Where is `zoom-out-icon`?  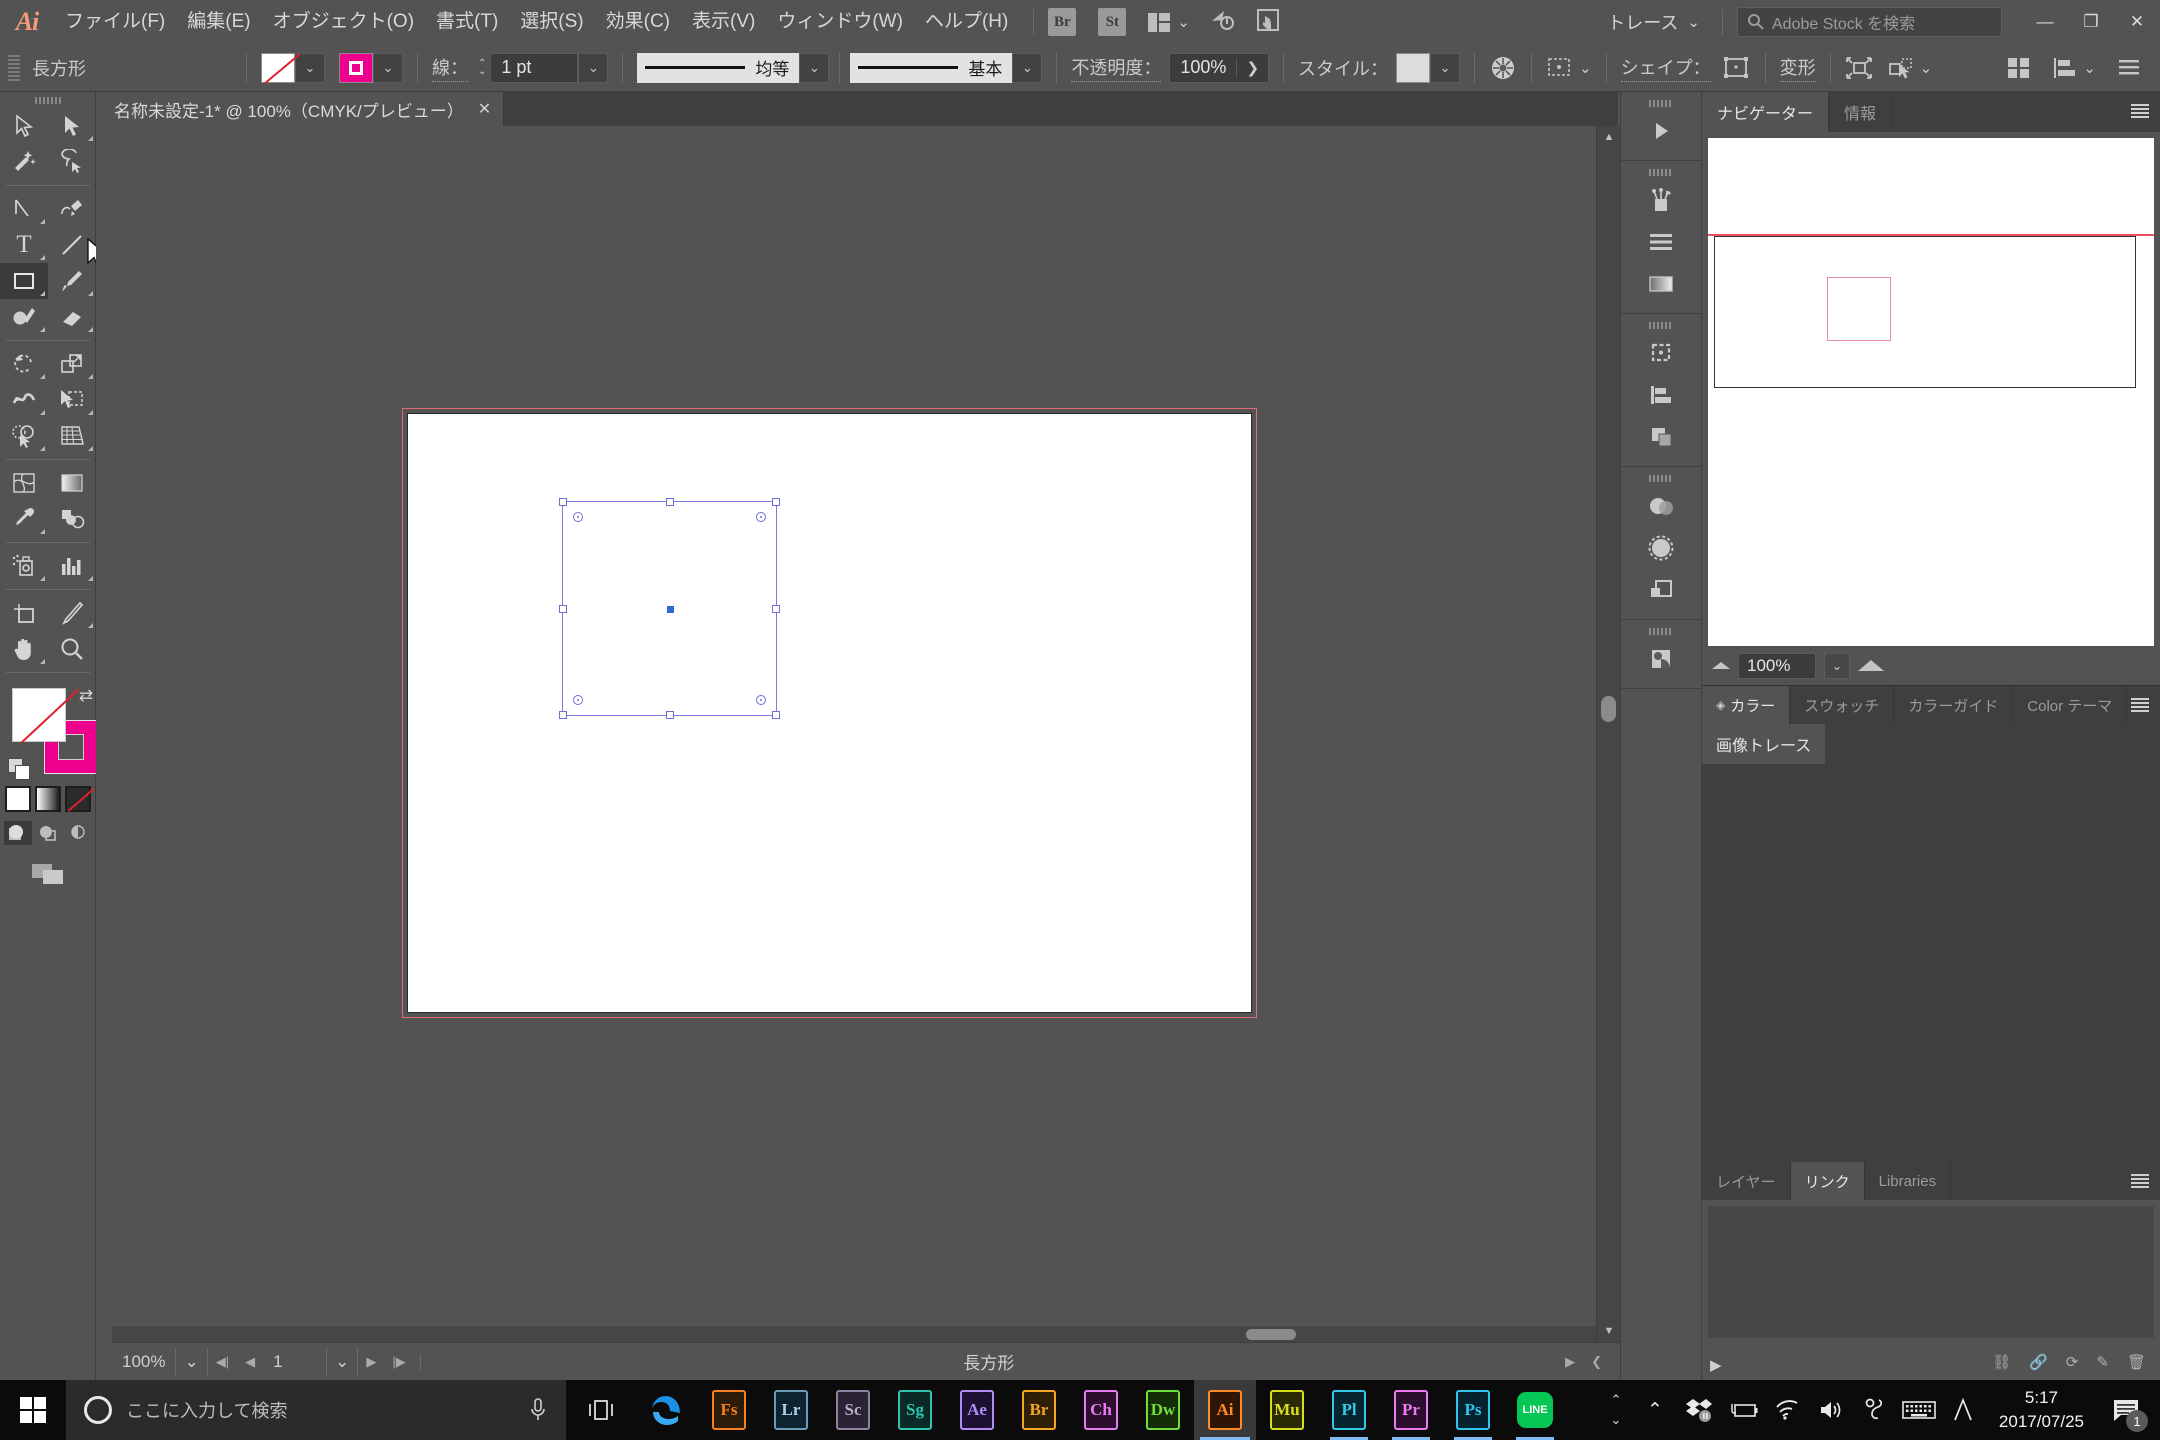 zoom-out-icon is located at coordinates (1721, 665).